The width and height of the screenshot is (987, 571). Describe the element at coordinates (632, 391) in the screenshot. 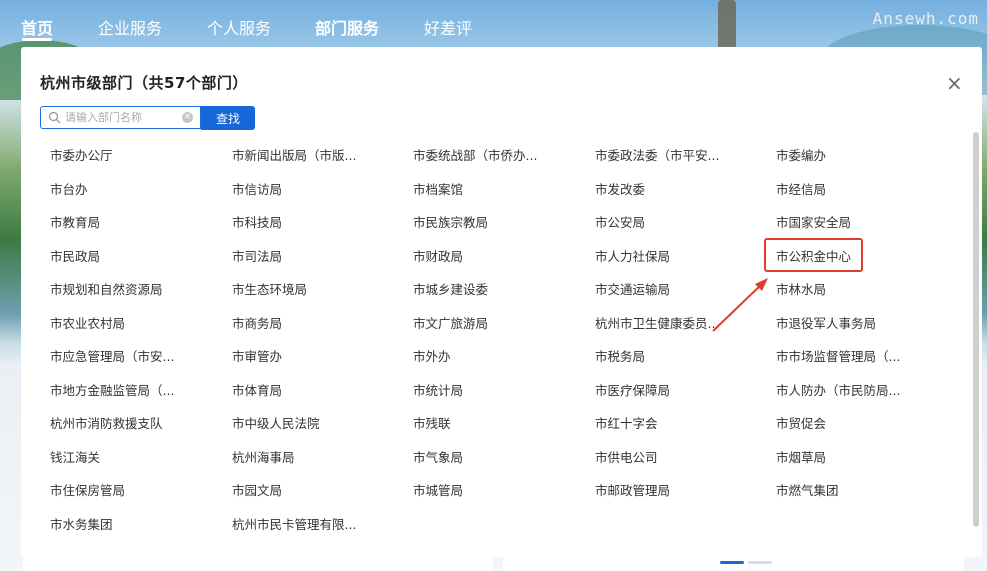

I see `department-item: 市医疗保障局` at that location.